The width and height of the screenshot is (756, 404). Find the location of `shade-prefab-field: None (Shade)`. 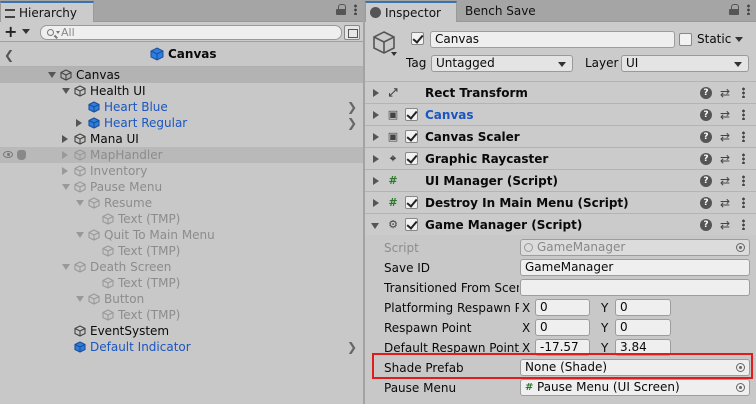

shade-prefab-field: None (Shade) is located at coordinates (635, 367).